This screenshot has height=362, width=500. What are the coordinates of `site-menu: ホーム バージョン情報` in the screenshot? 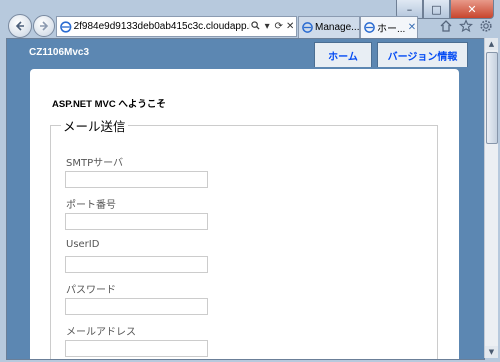 It's located at (391, 54).